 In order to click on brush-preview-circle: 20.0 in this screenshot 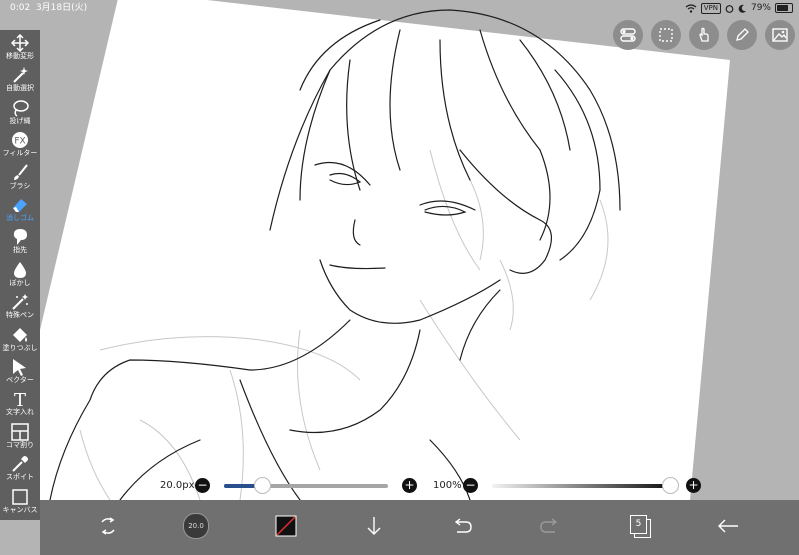, I will do `click(196, 526)`.